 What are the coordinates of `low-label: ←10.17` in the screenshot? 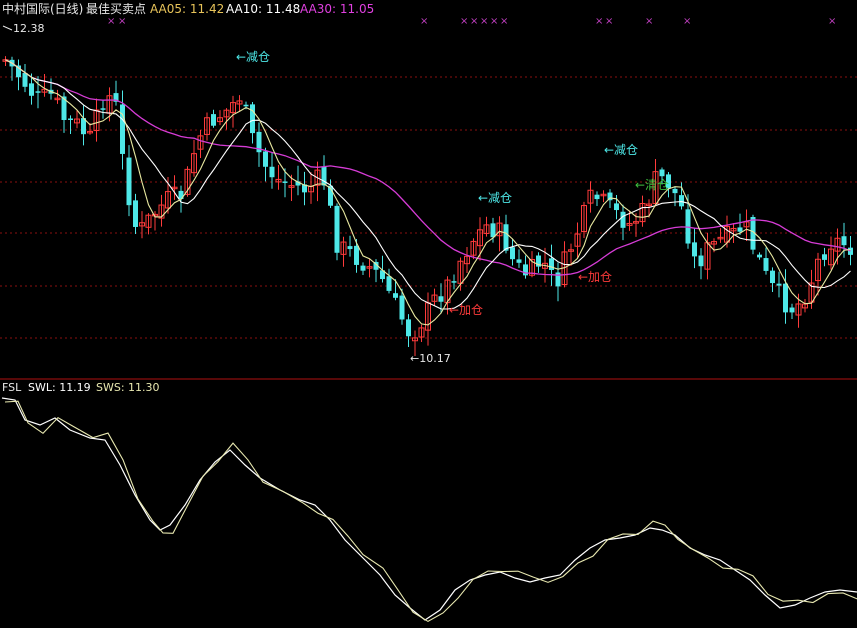 It's located at (430, 358).